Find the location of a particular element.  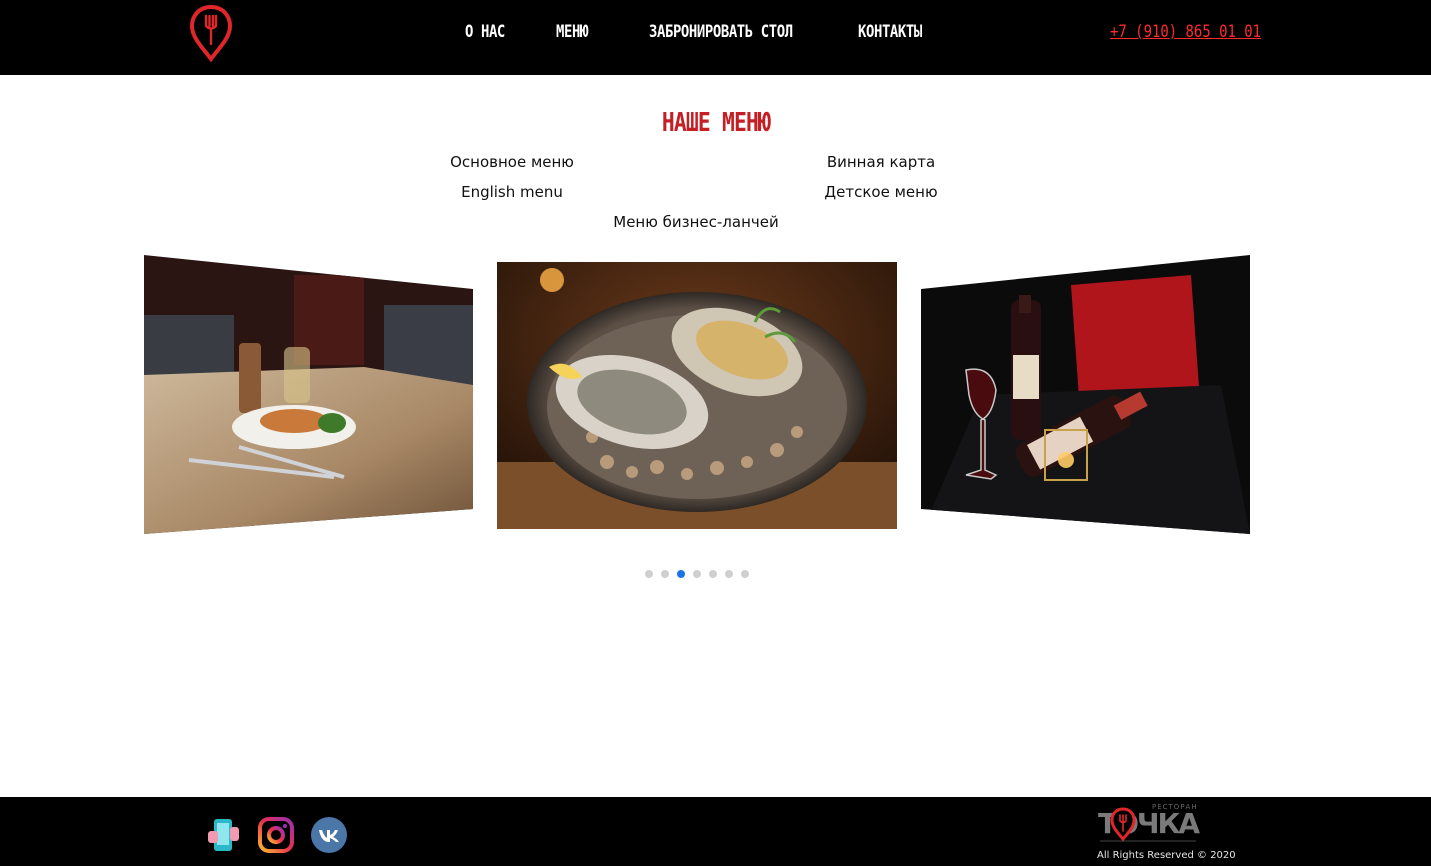

brand-pin-icon is located at coordinates (1123, 824).